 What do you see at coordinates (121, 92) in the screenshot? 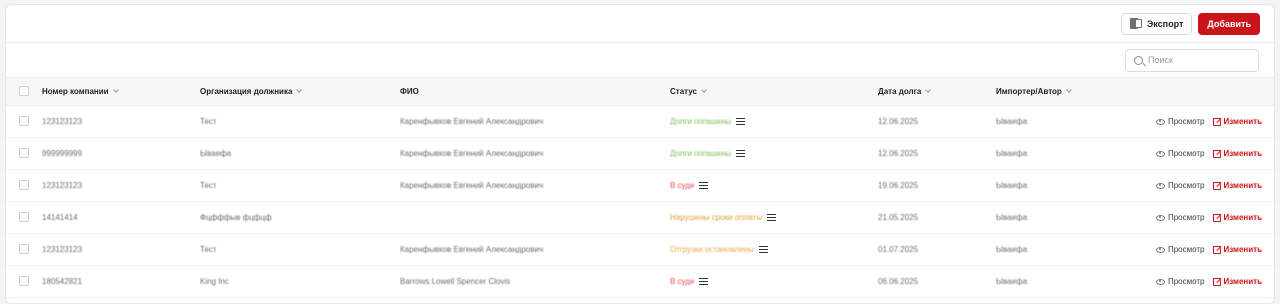
I see `column-company-number: Номер компании` at bounding box center [121, 92].